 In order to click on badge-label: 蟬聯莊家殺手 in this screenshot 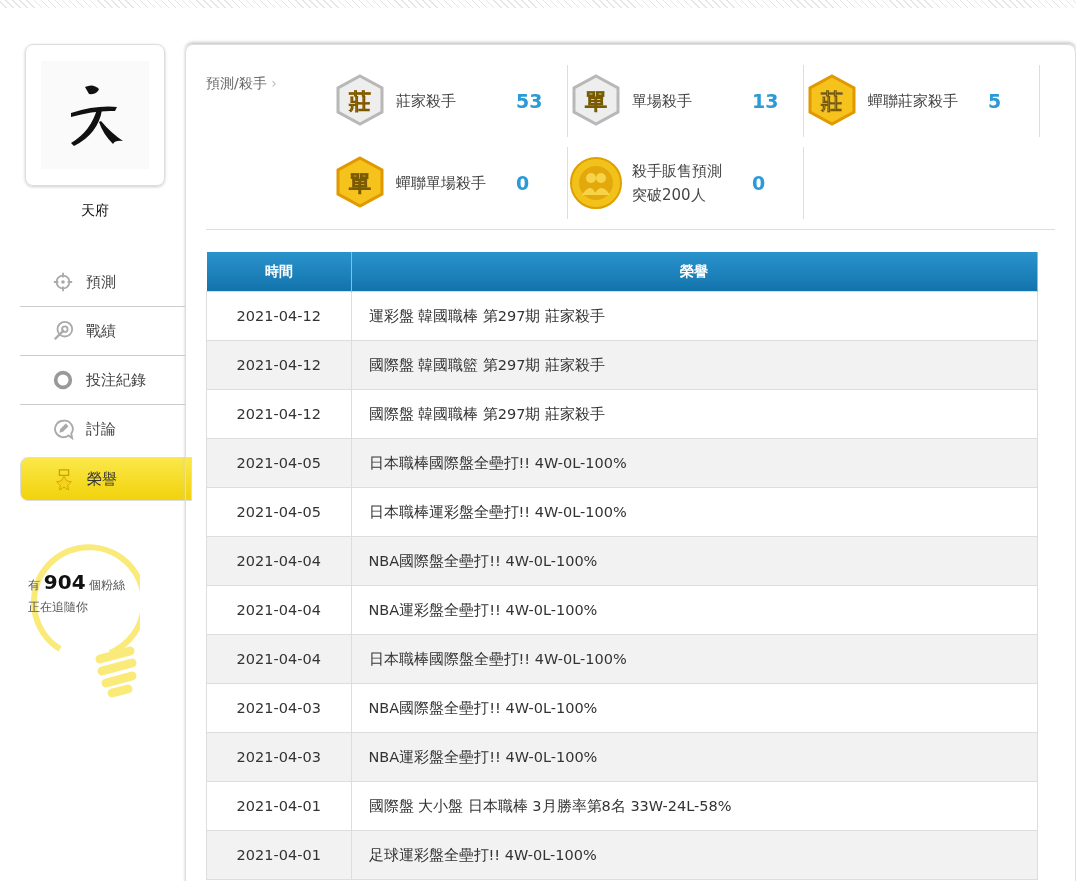, I will do `click(913, 101)`.